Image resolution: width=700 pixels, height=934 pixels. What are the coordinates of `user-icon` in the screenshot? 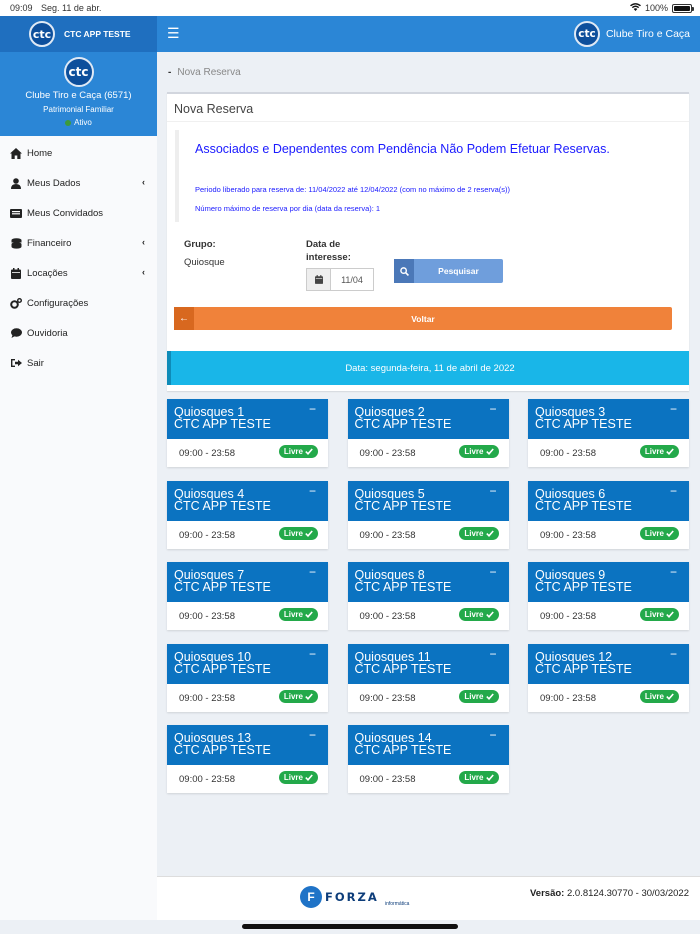 It's located at (16, 183).